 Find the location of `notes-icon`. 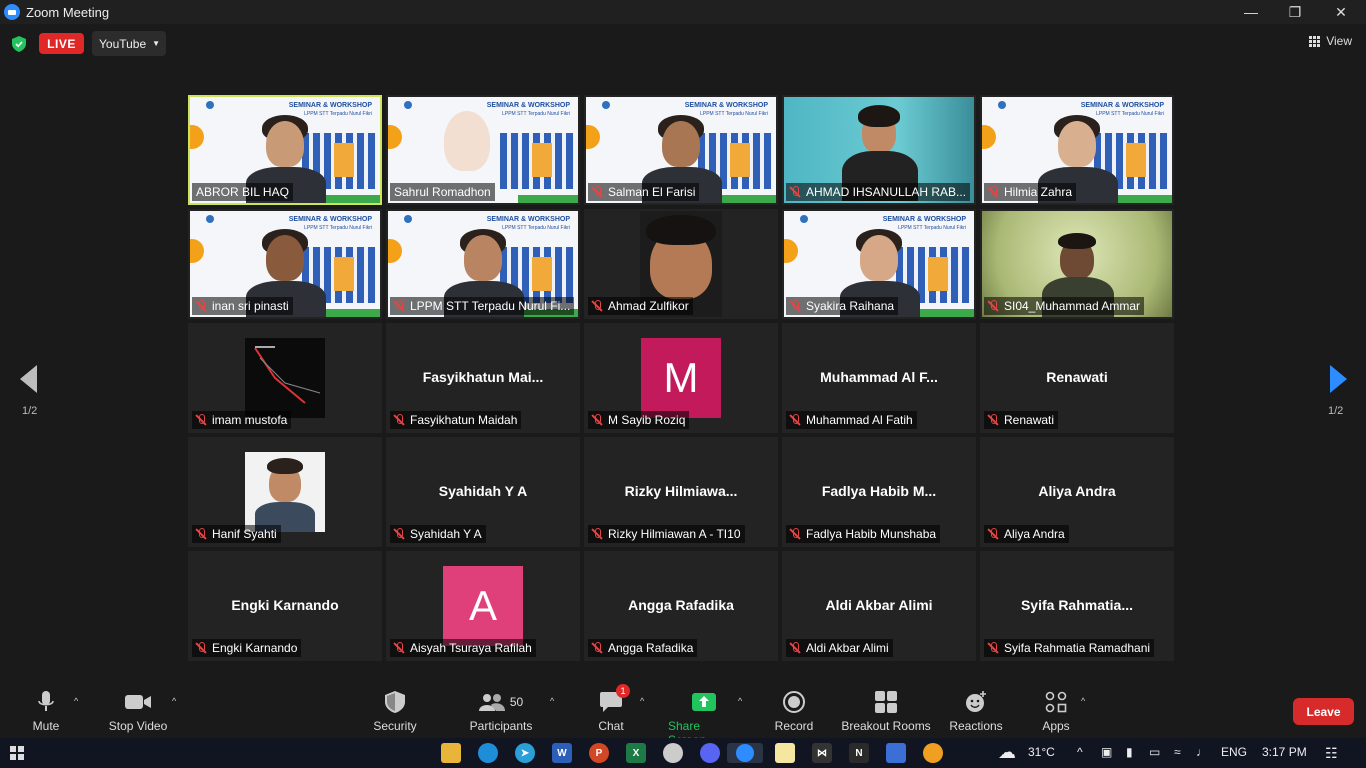

notes-icon is located at coordinates (785, 753).